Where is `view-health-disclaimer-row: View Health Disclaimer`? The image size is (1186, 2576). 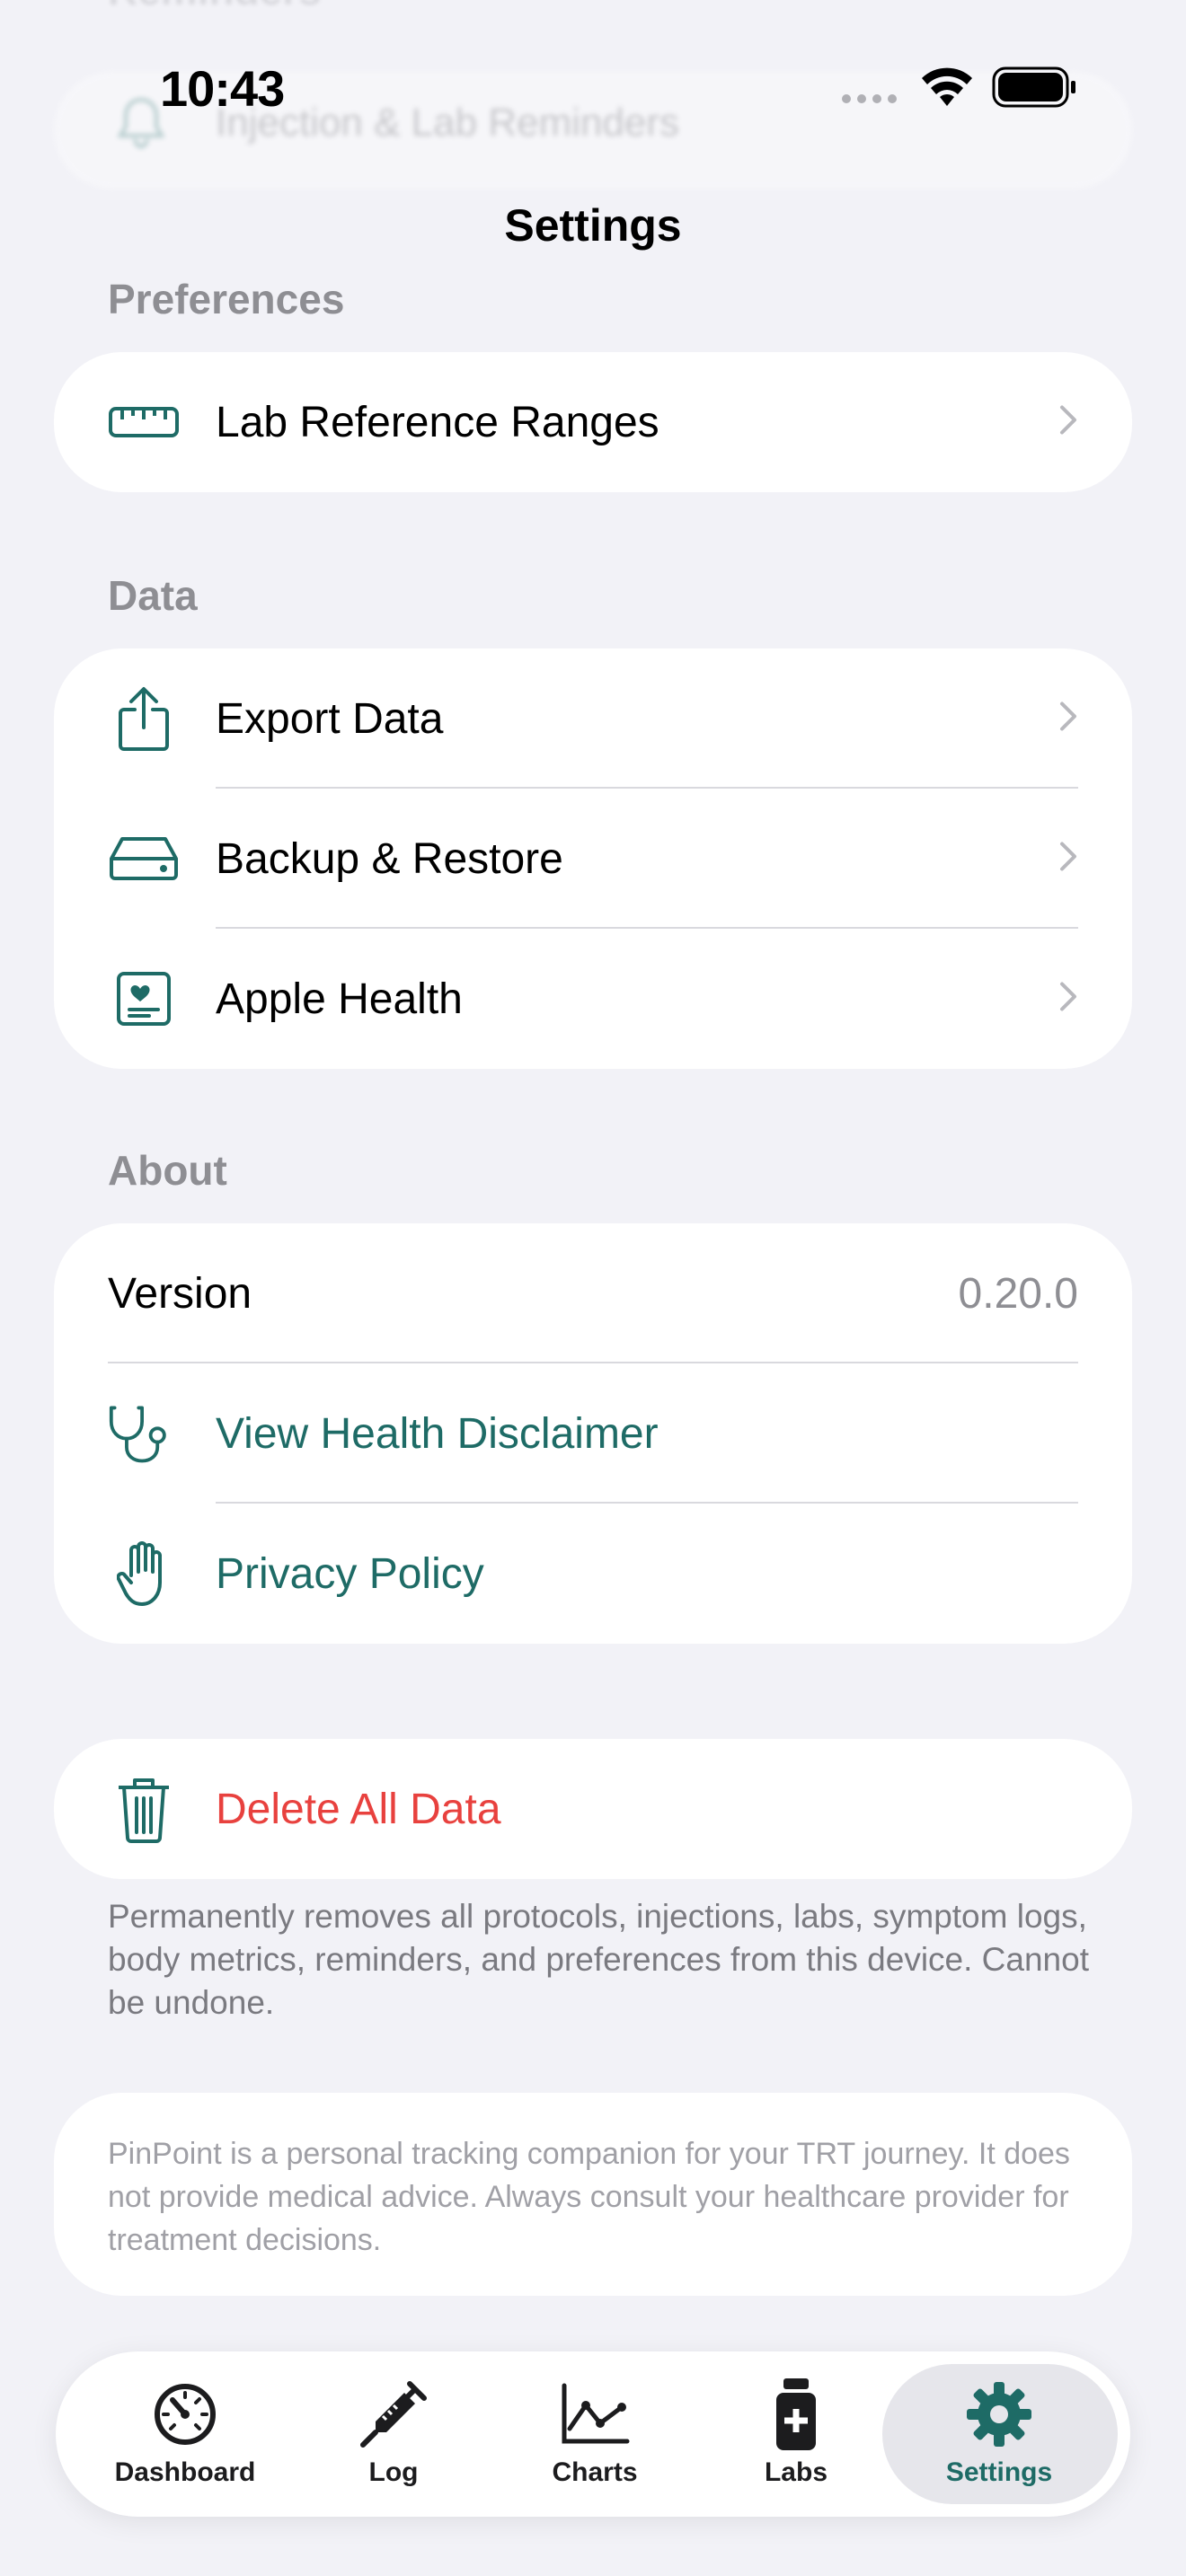 view-health-disclaimer-row: View Health Disclaimer is located at coordinates (593, 1433).